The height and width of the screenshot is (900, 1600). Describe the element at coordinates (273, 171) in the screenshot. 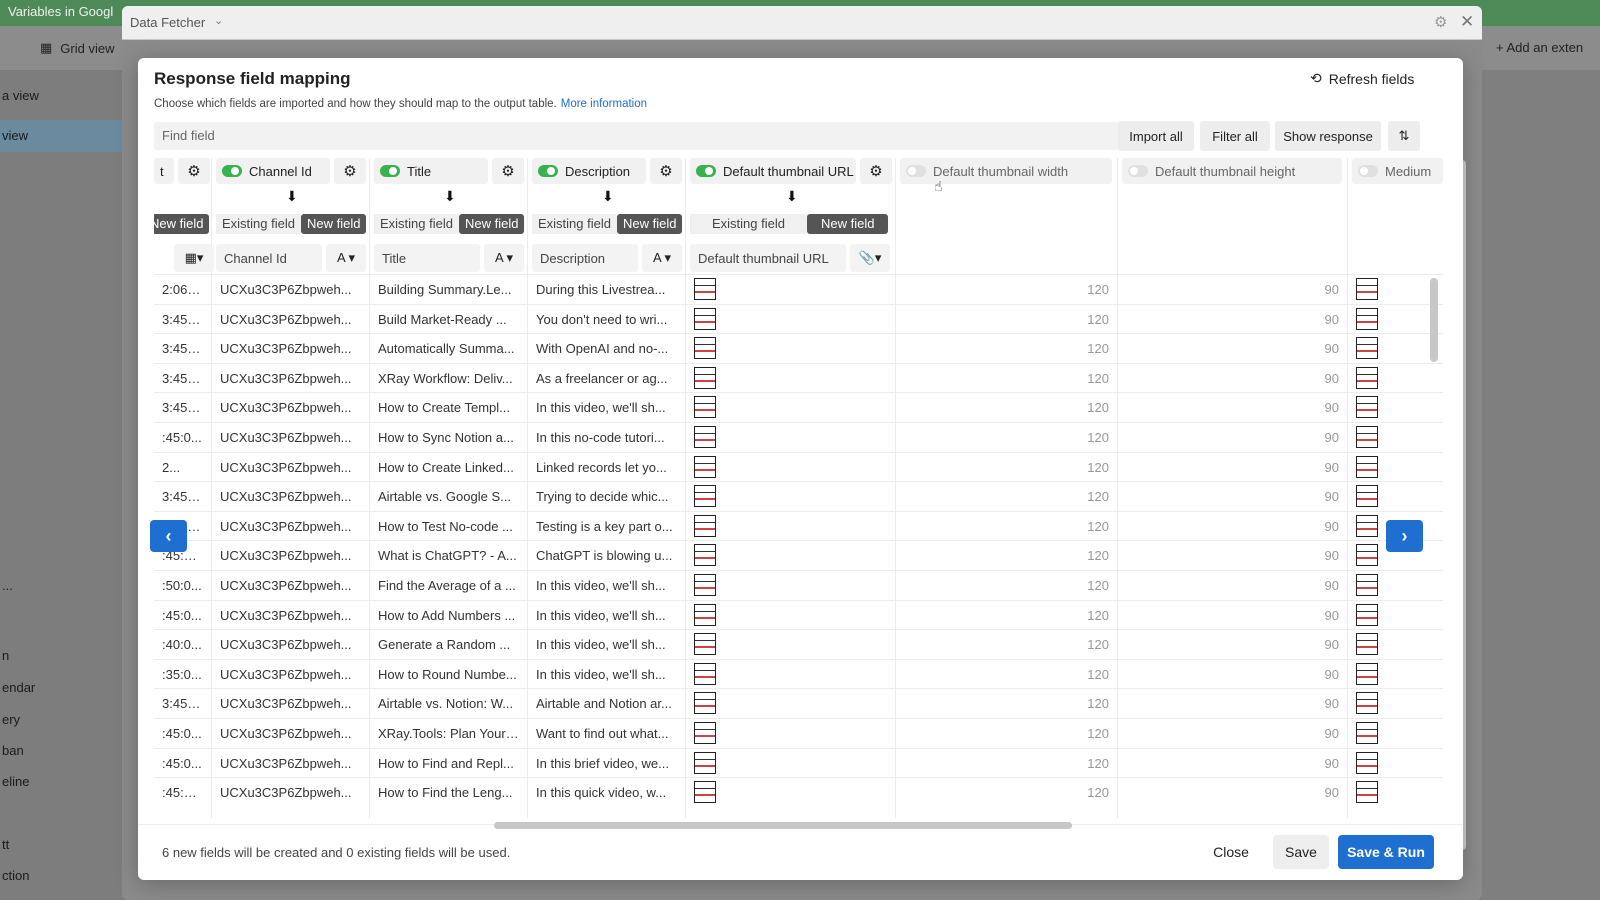

I see `channel-id-toggle: Channel Id` at that location.